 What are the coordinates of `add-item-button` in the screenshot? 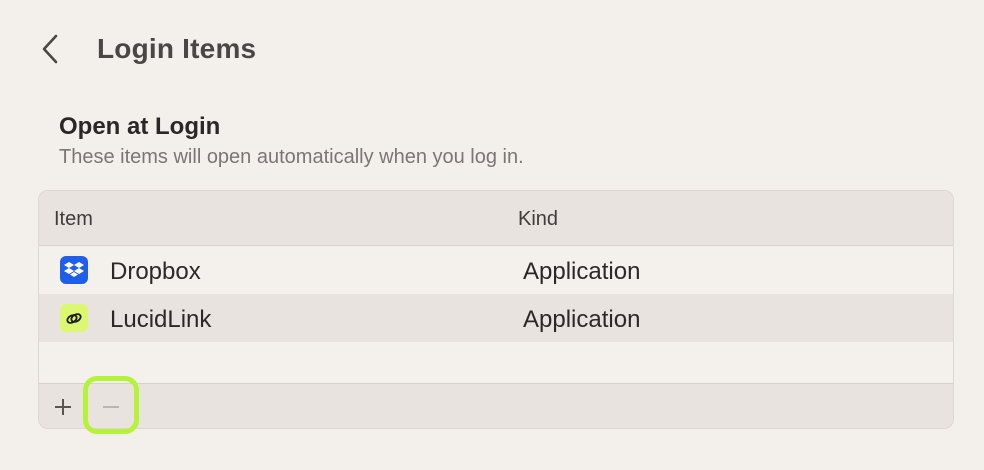 It's located at (63, 407).